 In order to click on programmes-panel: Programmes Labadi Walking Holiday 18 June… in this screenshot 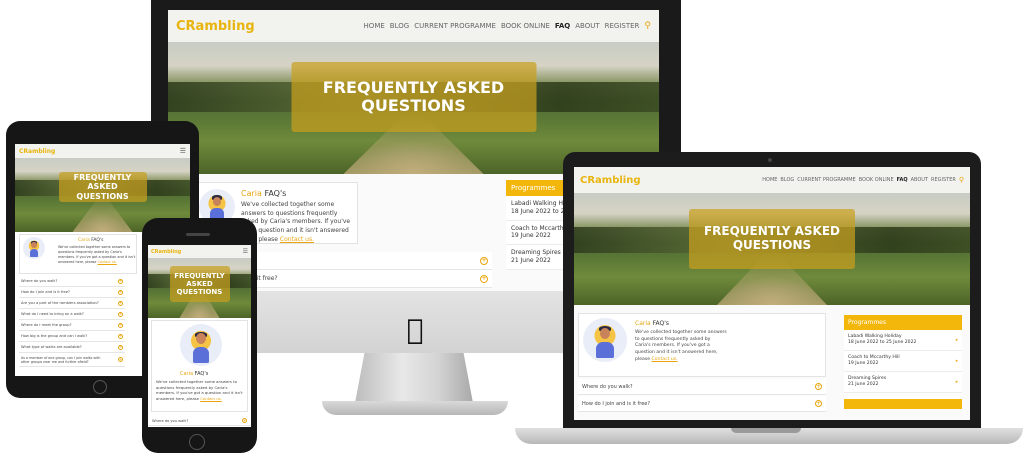, I will do `click(903, 362)`.